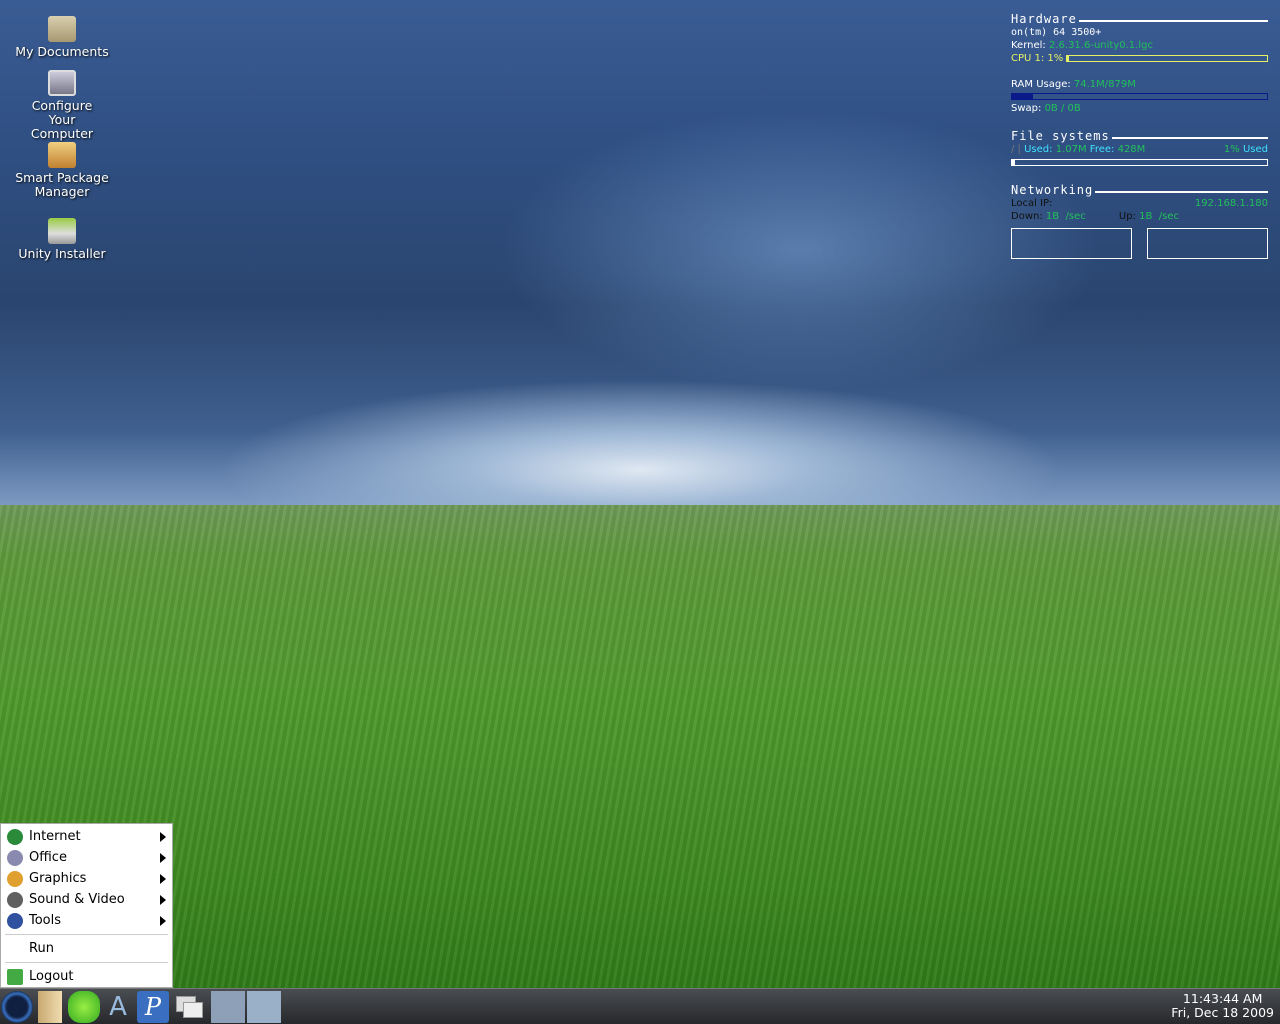 This screenshot has width=1280, height=1024. I want to click on file-manager-icon, so click(50, 1007).